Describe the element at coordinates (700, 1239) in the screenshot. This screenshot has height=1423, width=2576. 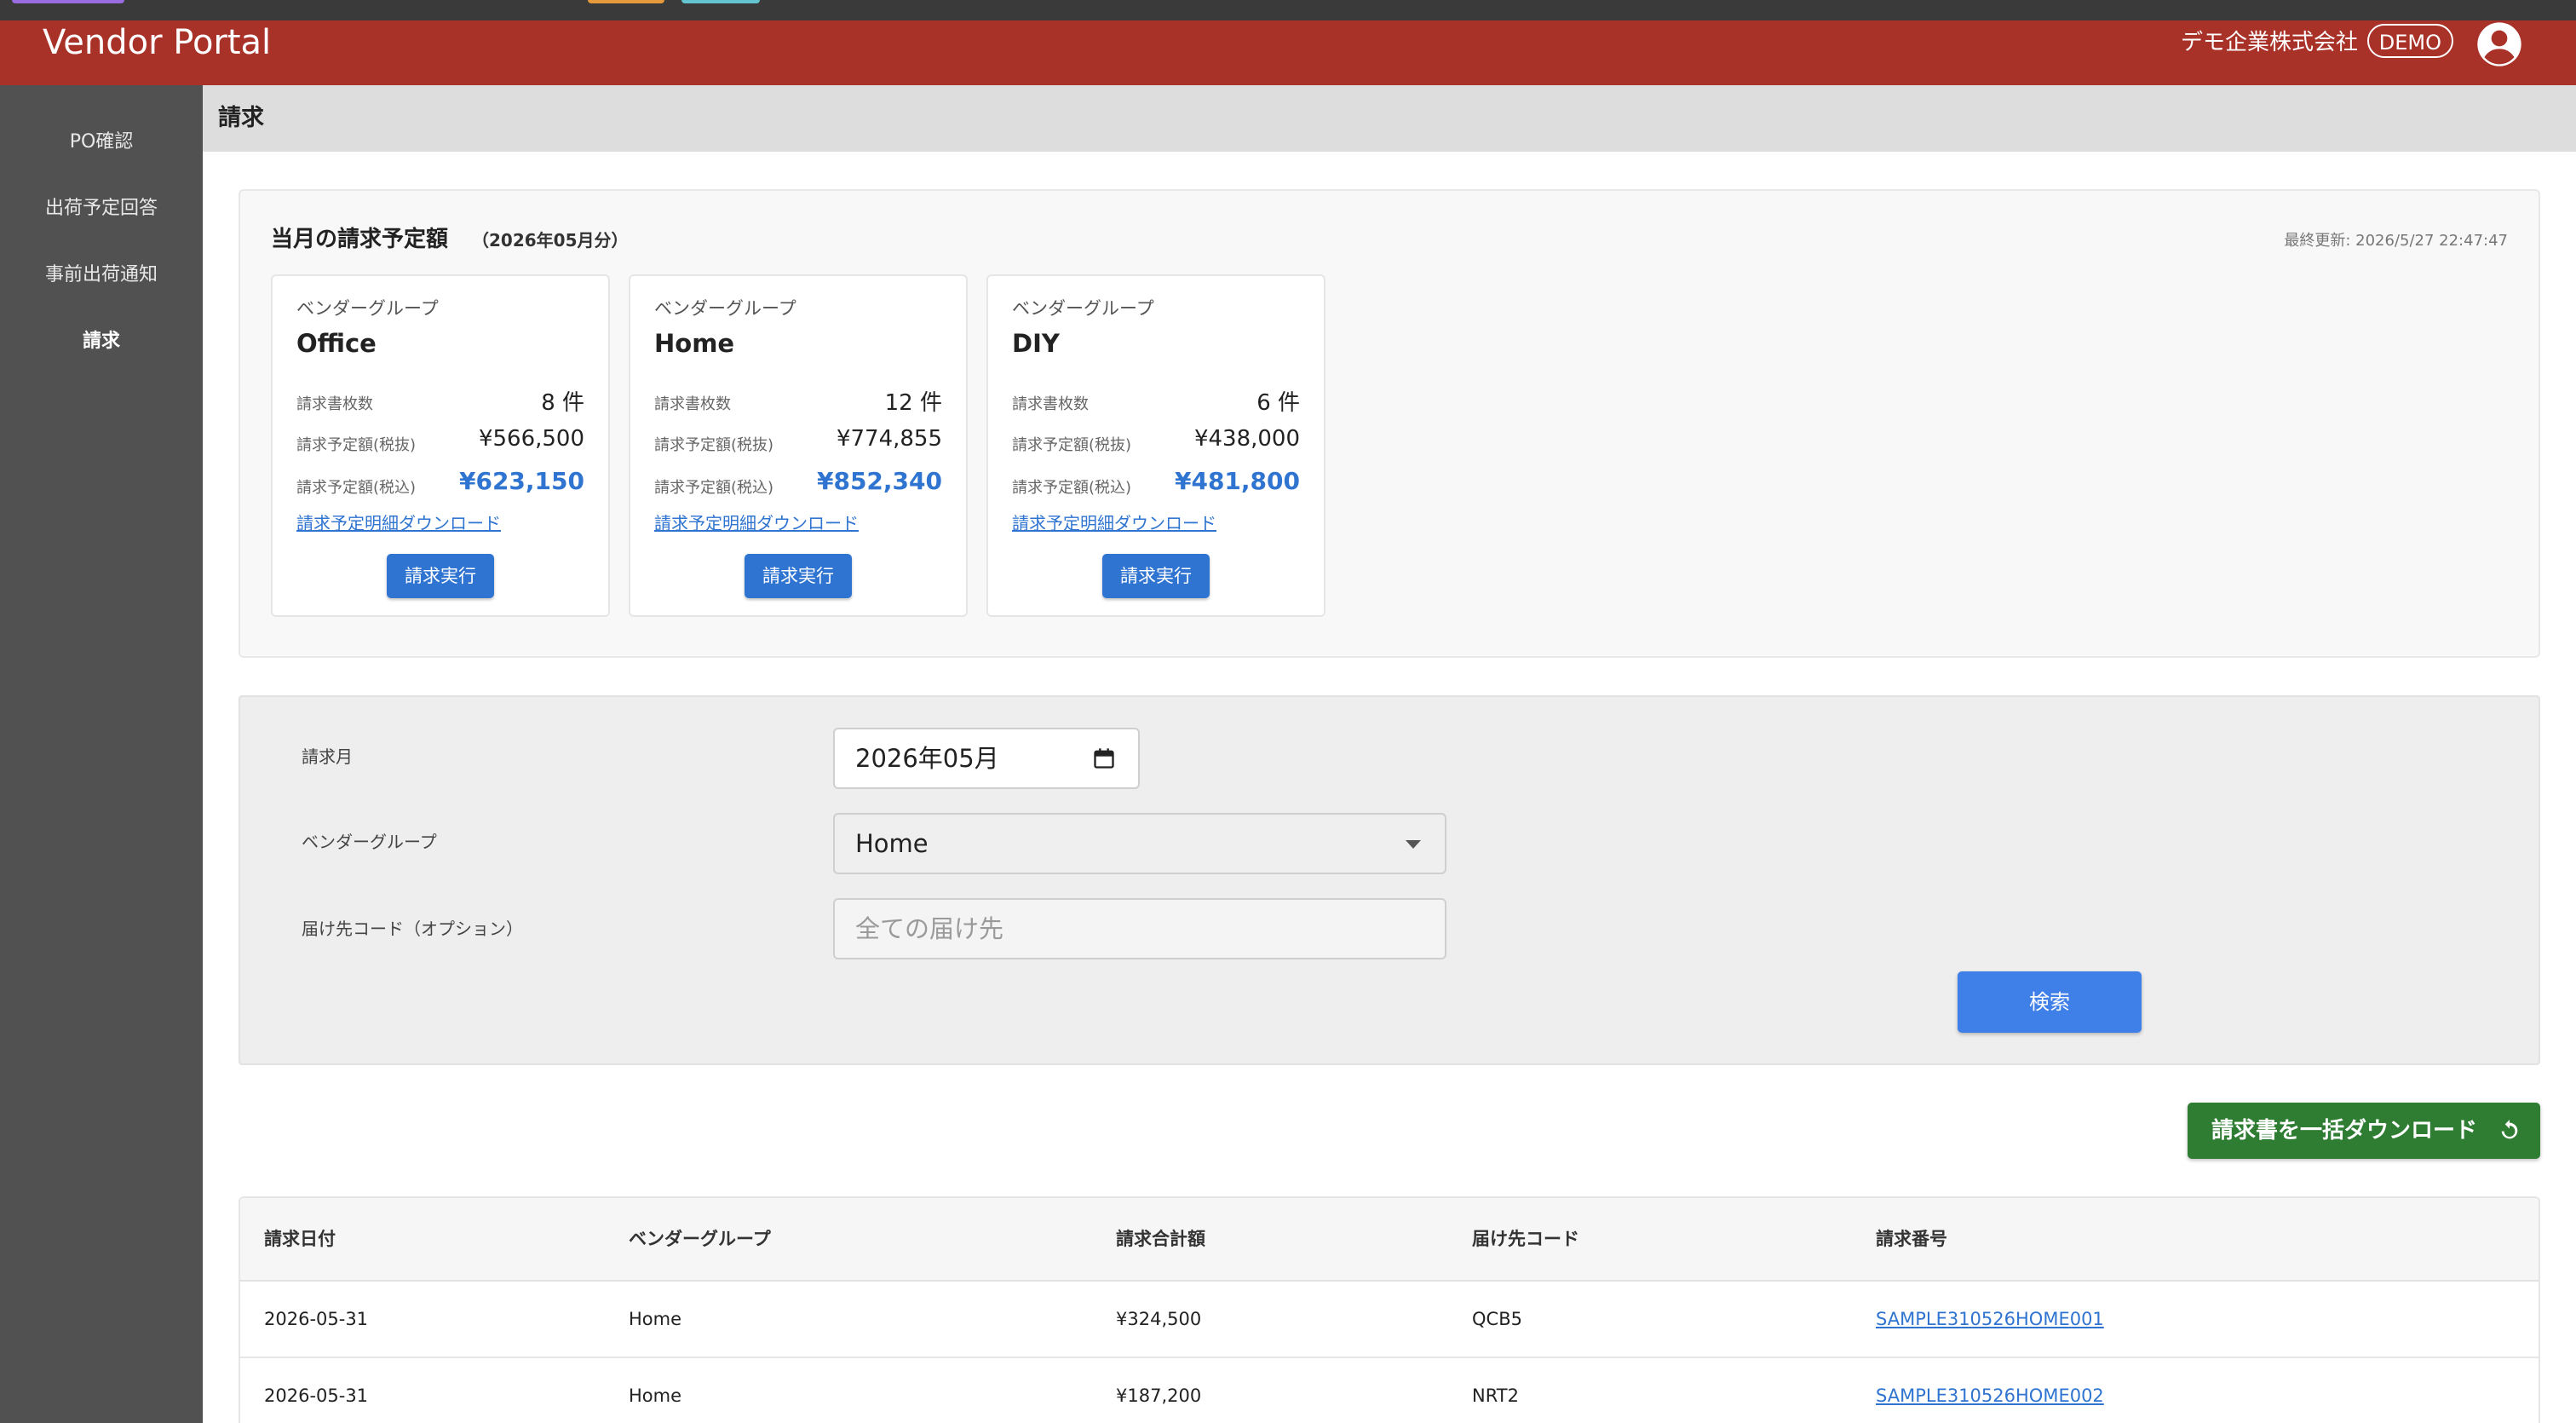
I see `column-header-vendor-group: ベンダーグループ` at that location.